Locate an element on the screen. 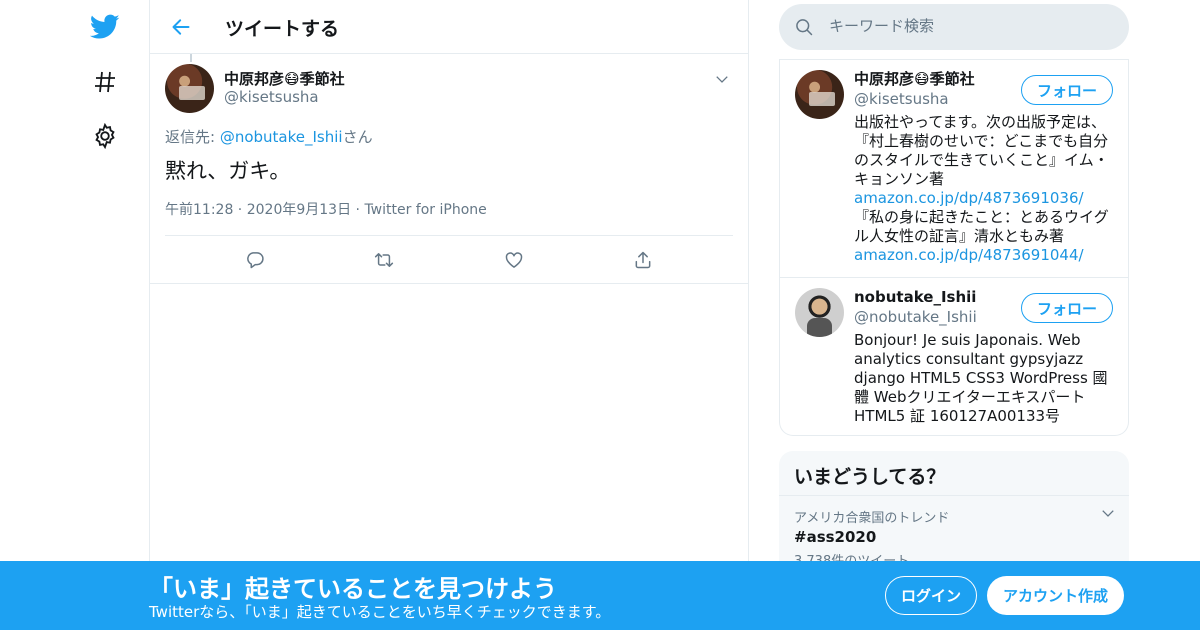 This screenshot has width=1200, height=630. tweet-author-name: 中原邦彦😷季節社 is located at coordinates (284, 78).